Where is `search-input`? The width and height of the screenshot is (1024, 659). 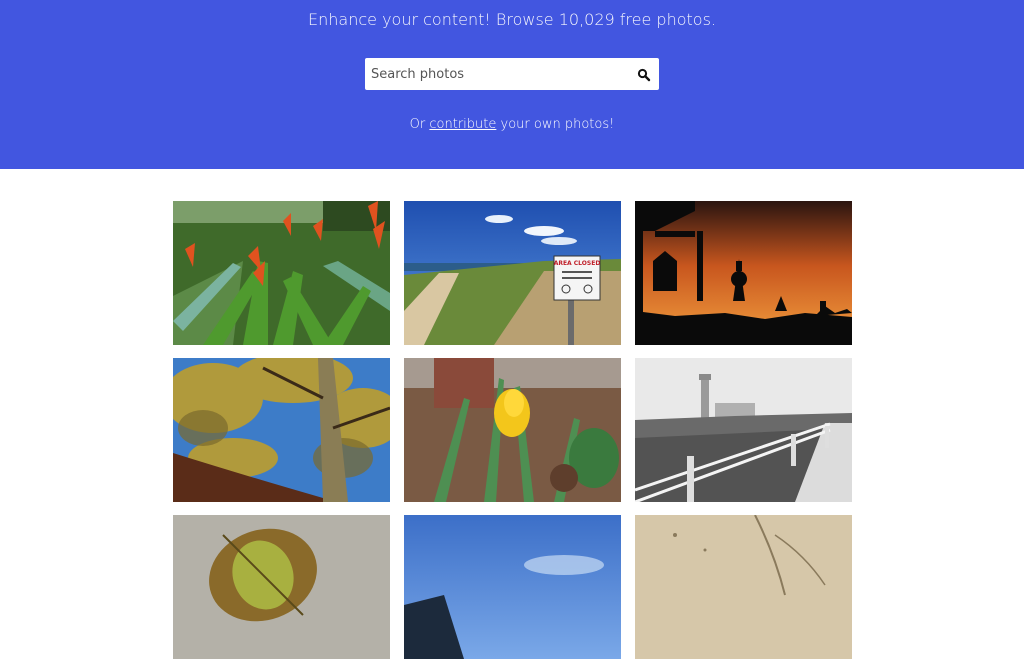
search-input is located at coordinates (498, 74).